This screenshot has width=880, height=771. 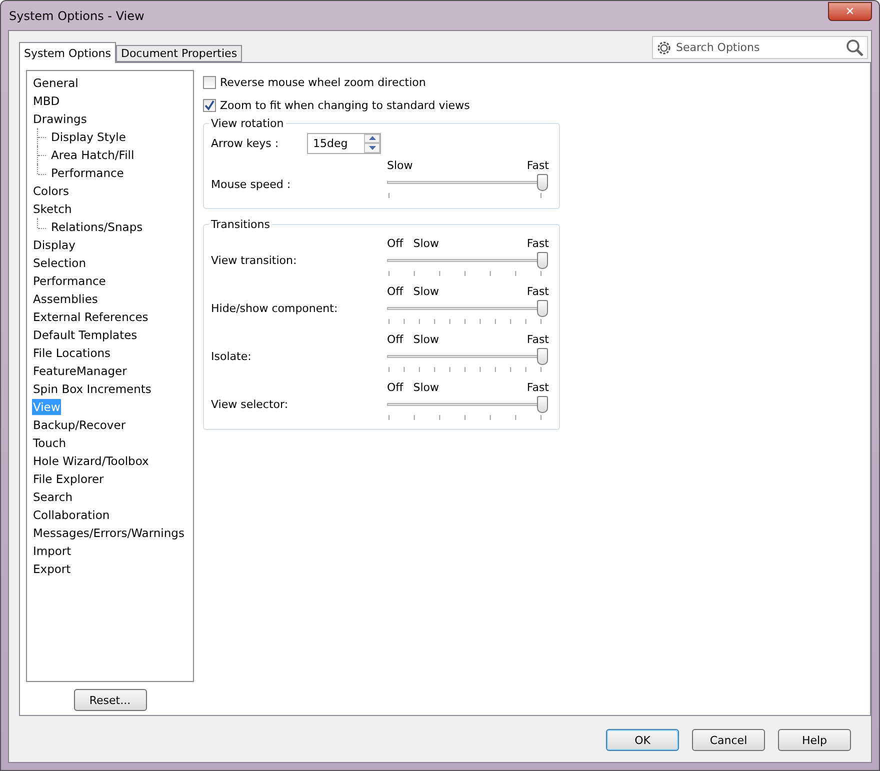 What do you see at coordinates (91, 317) in the screenshot?
I see `tree-item: External References` at bounding box center [91, 317].